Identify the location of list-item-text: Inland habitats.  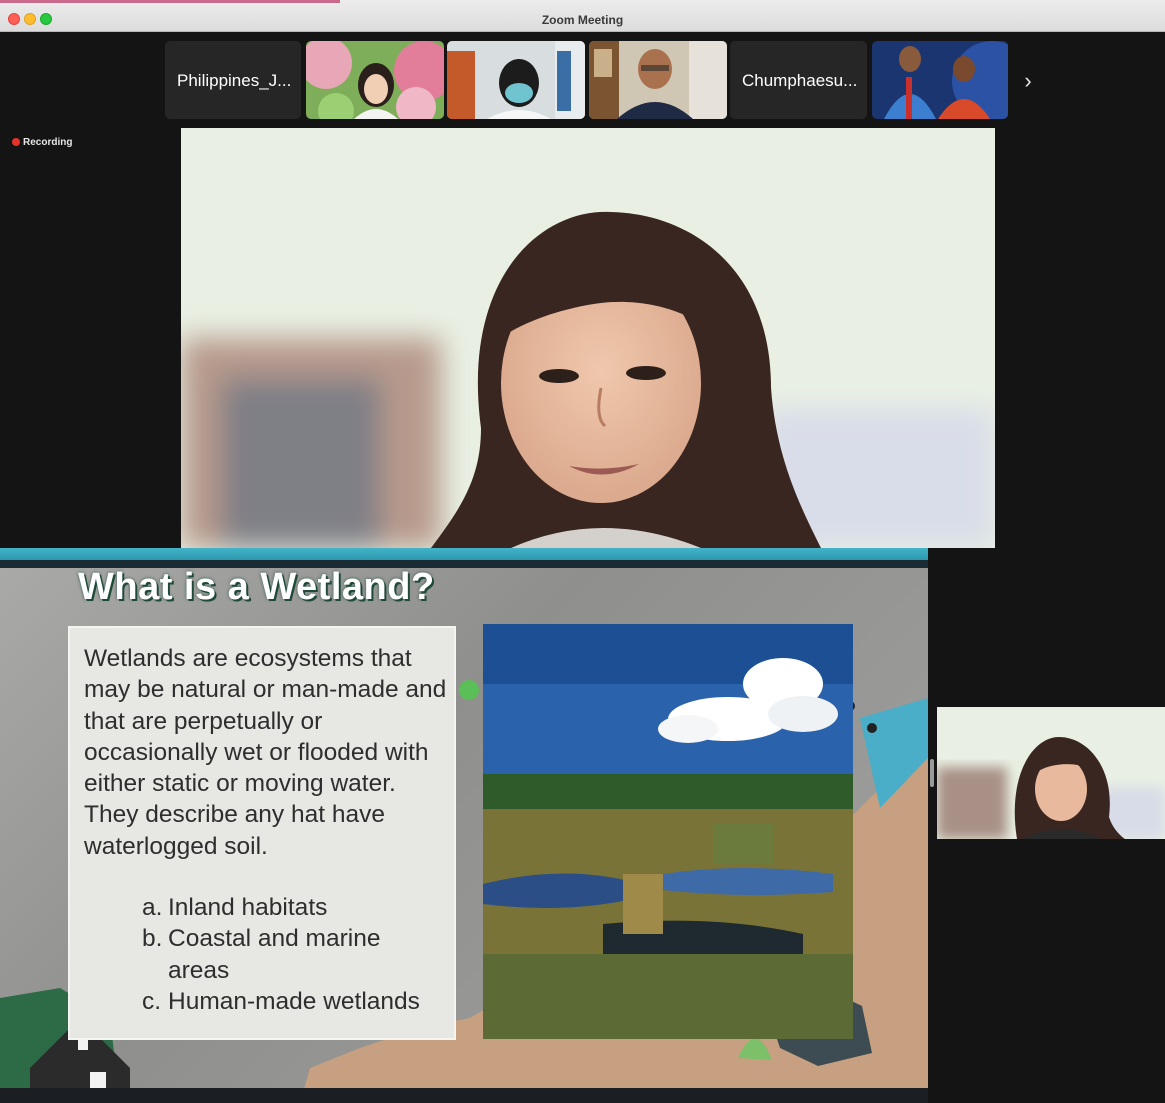
(248, 907).